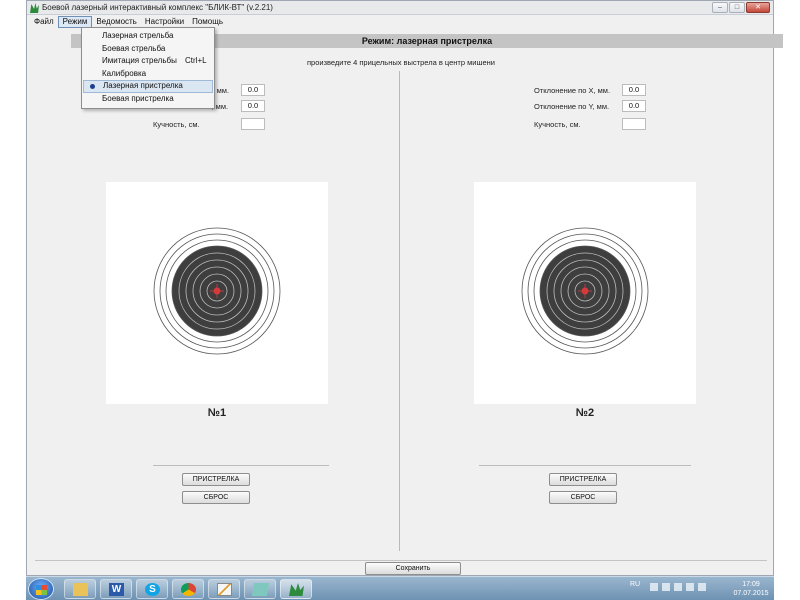  Describe the element at coordinates (116, 22) in the screenshot. I see `menu-report: Ведомость` at that location.